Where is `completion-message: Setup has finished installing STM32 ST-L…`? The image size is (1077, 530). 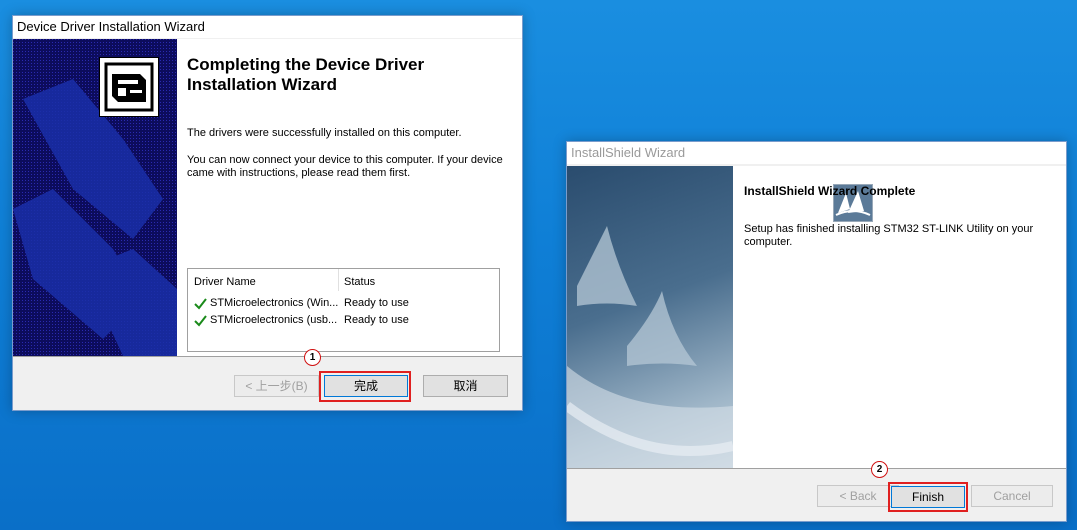 completion-message: Setup has finished installing STM32 ST-L… is located at coordinates (889, 235).